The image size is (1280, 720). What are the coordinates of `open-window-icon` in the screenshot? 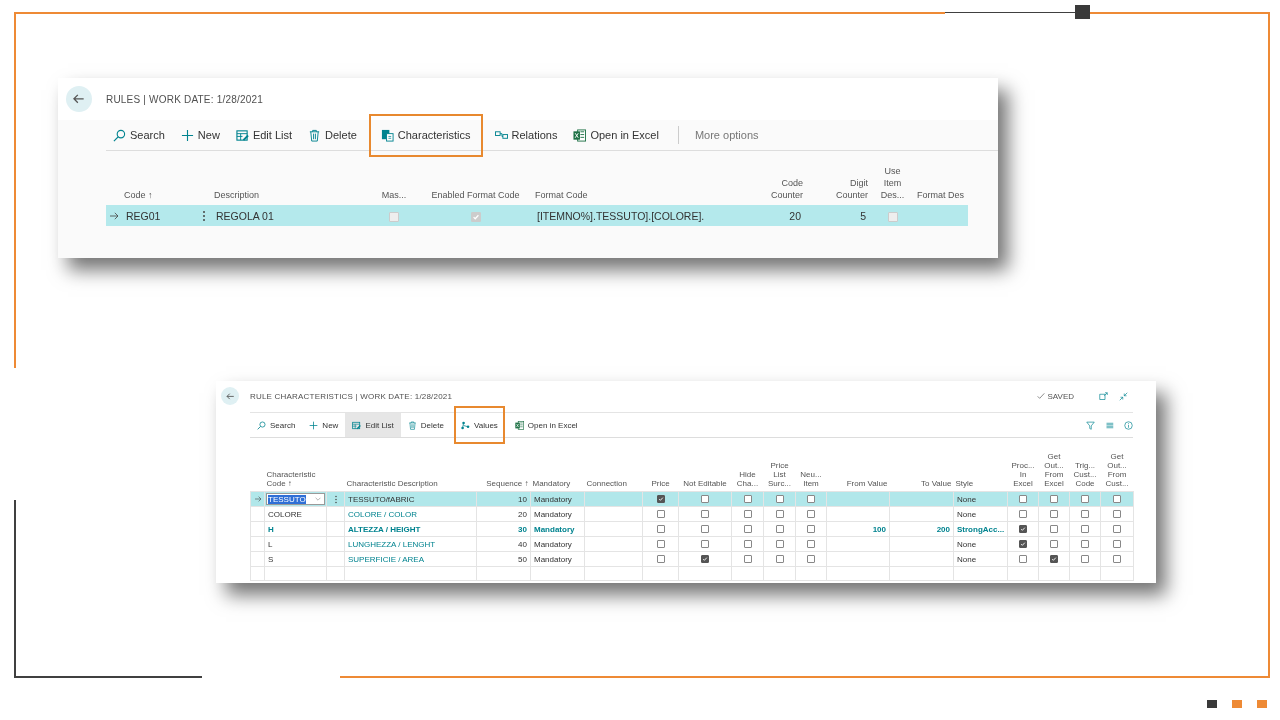 It's located at (1103, 396).